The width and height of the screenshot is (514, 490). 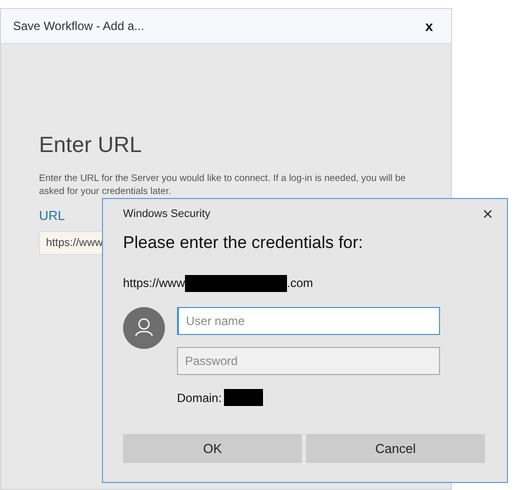 I want to click on server-url-text: https://www, so click(x=154, y=283).